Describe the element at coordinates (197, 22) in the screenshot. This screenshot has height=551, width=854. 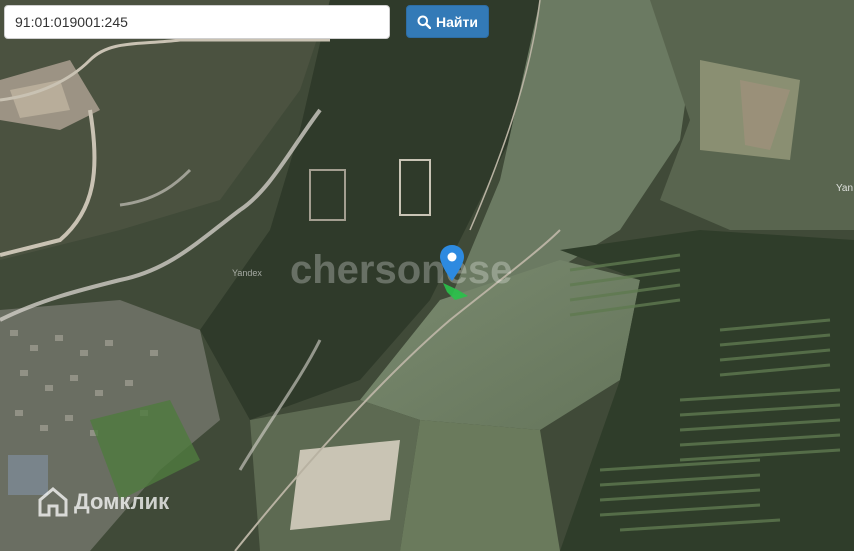
I see `cadastral-search-input: 91:01:019001:245` at that location.